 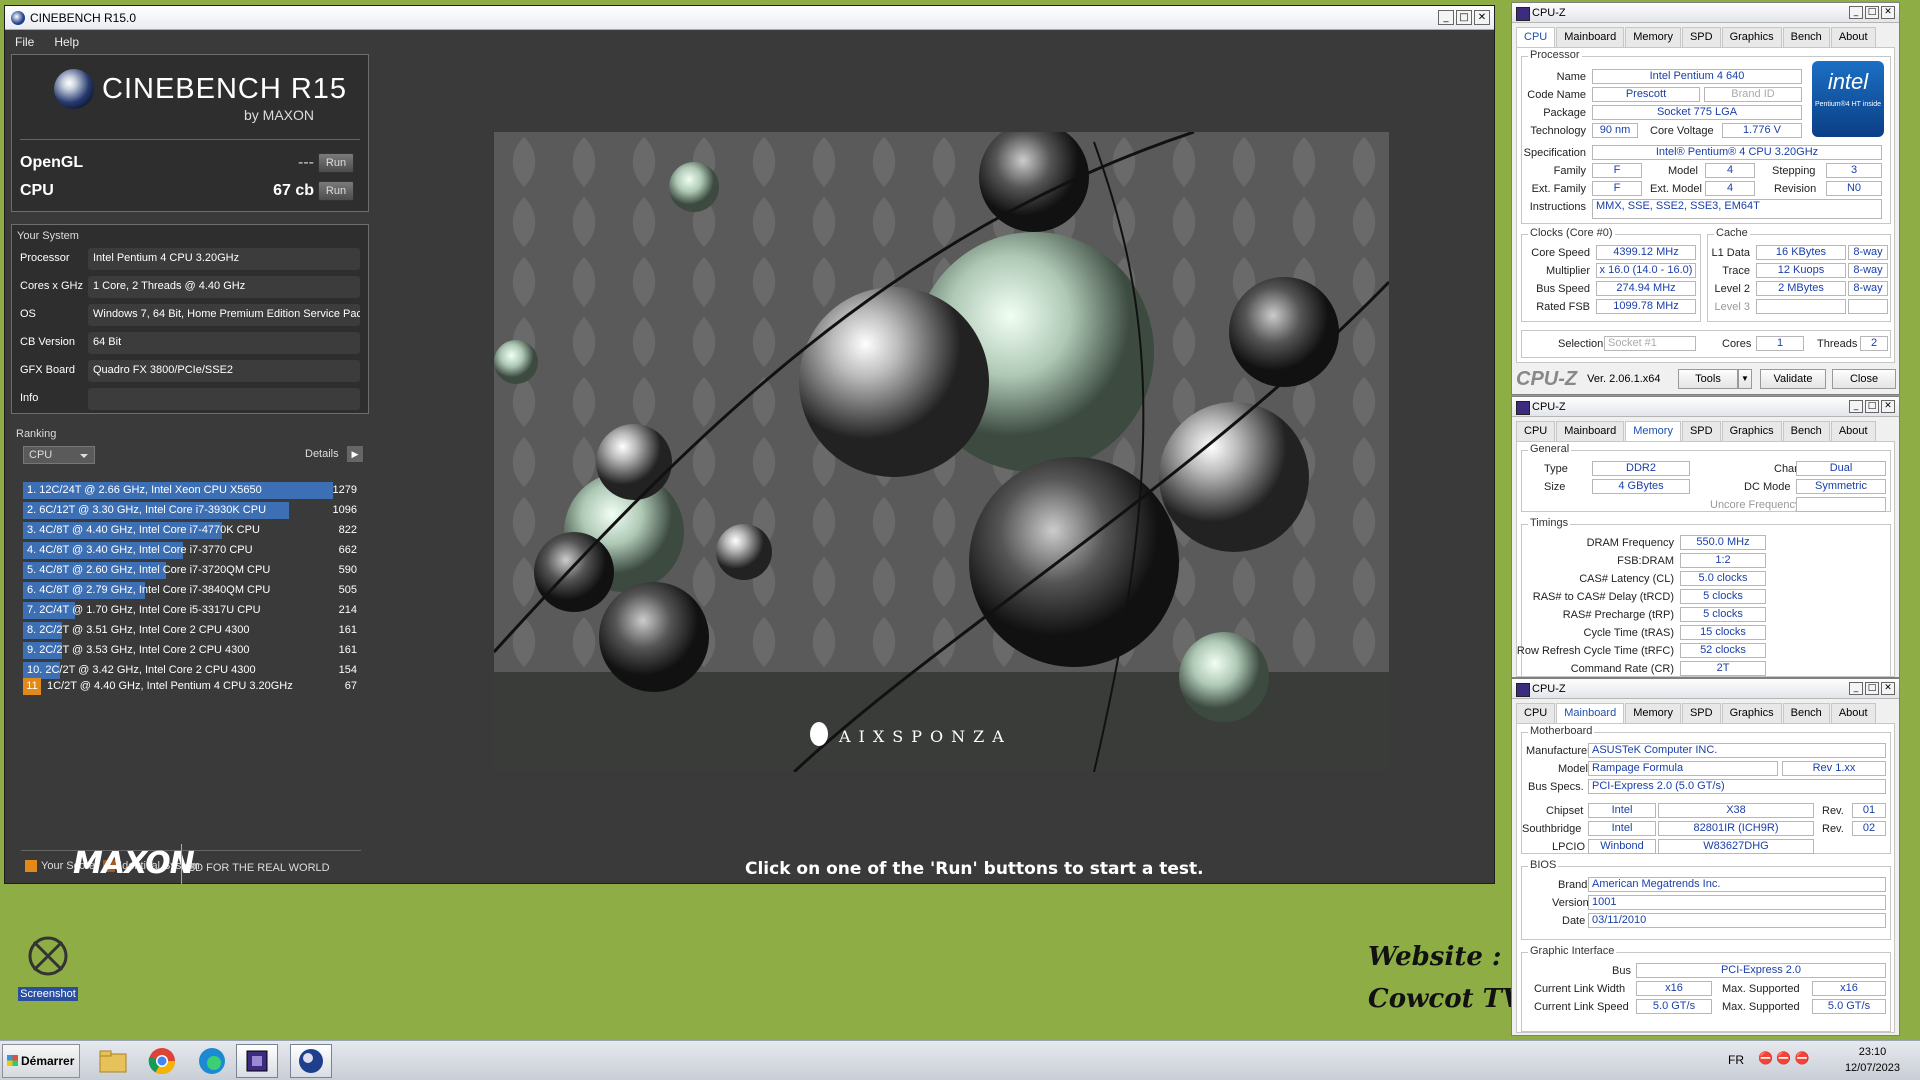 I want to click on menu-file: File, so click(x=24, y=42).